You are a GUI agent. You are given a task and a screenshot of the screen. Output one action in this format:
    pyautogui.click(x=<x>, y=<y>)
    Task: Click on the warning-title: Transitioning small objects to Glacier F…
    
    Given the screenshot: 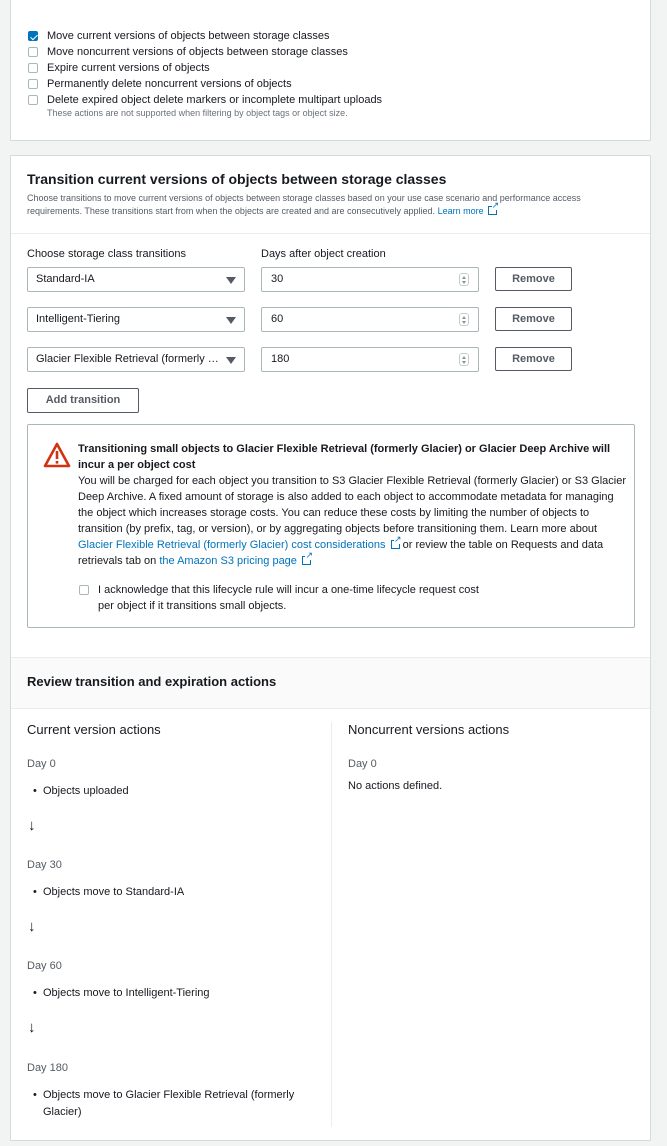 What is the action you would take?
    pyautogui.click(x=344, y=457)
    